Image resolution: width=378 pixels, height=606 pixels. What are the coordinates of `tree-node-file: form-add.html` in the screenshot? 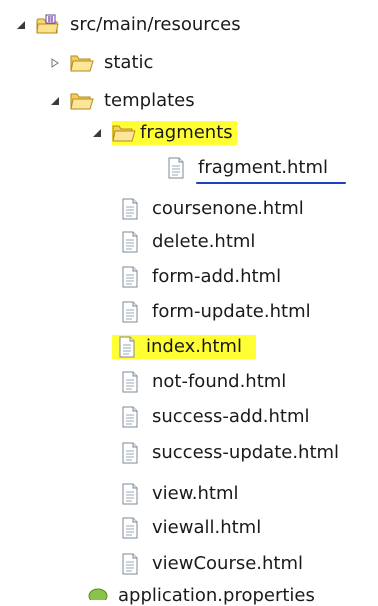 It's located at (201, 277).